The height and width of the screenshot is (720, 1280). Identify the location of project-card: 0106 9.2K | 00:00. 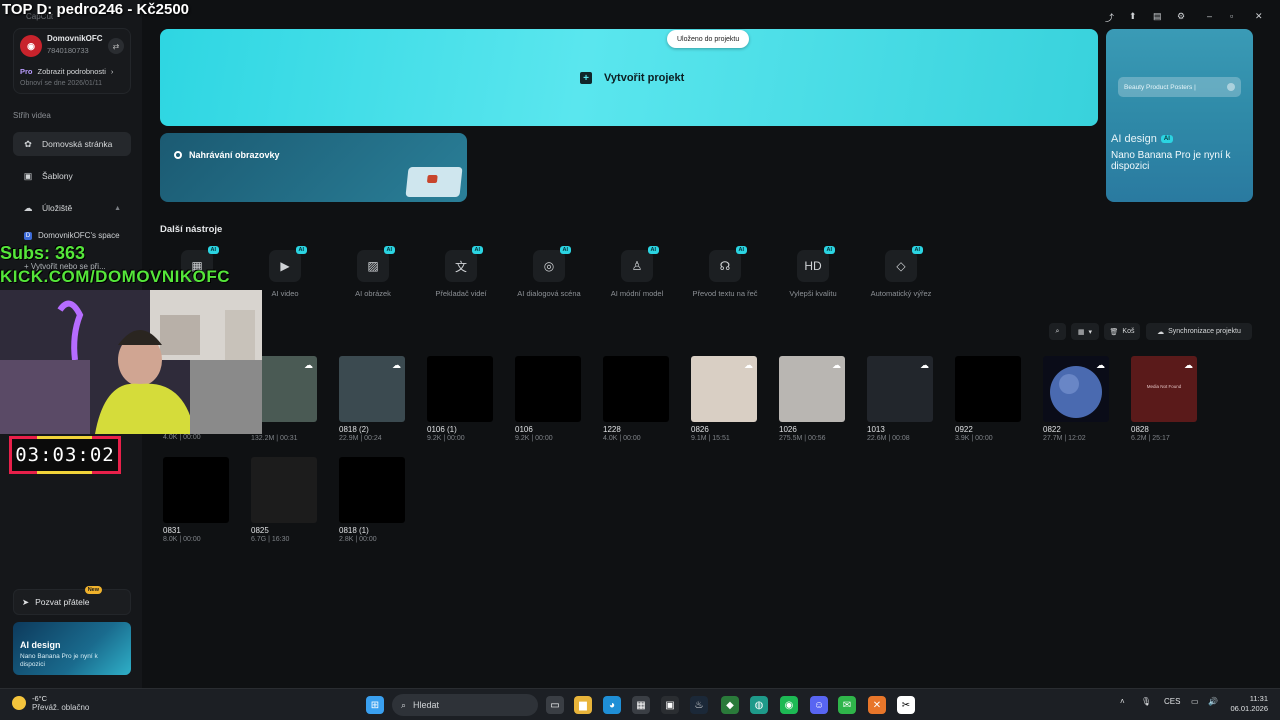
(548, 399).